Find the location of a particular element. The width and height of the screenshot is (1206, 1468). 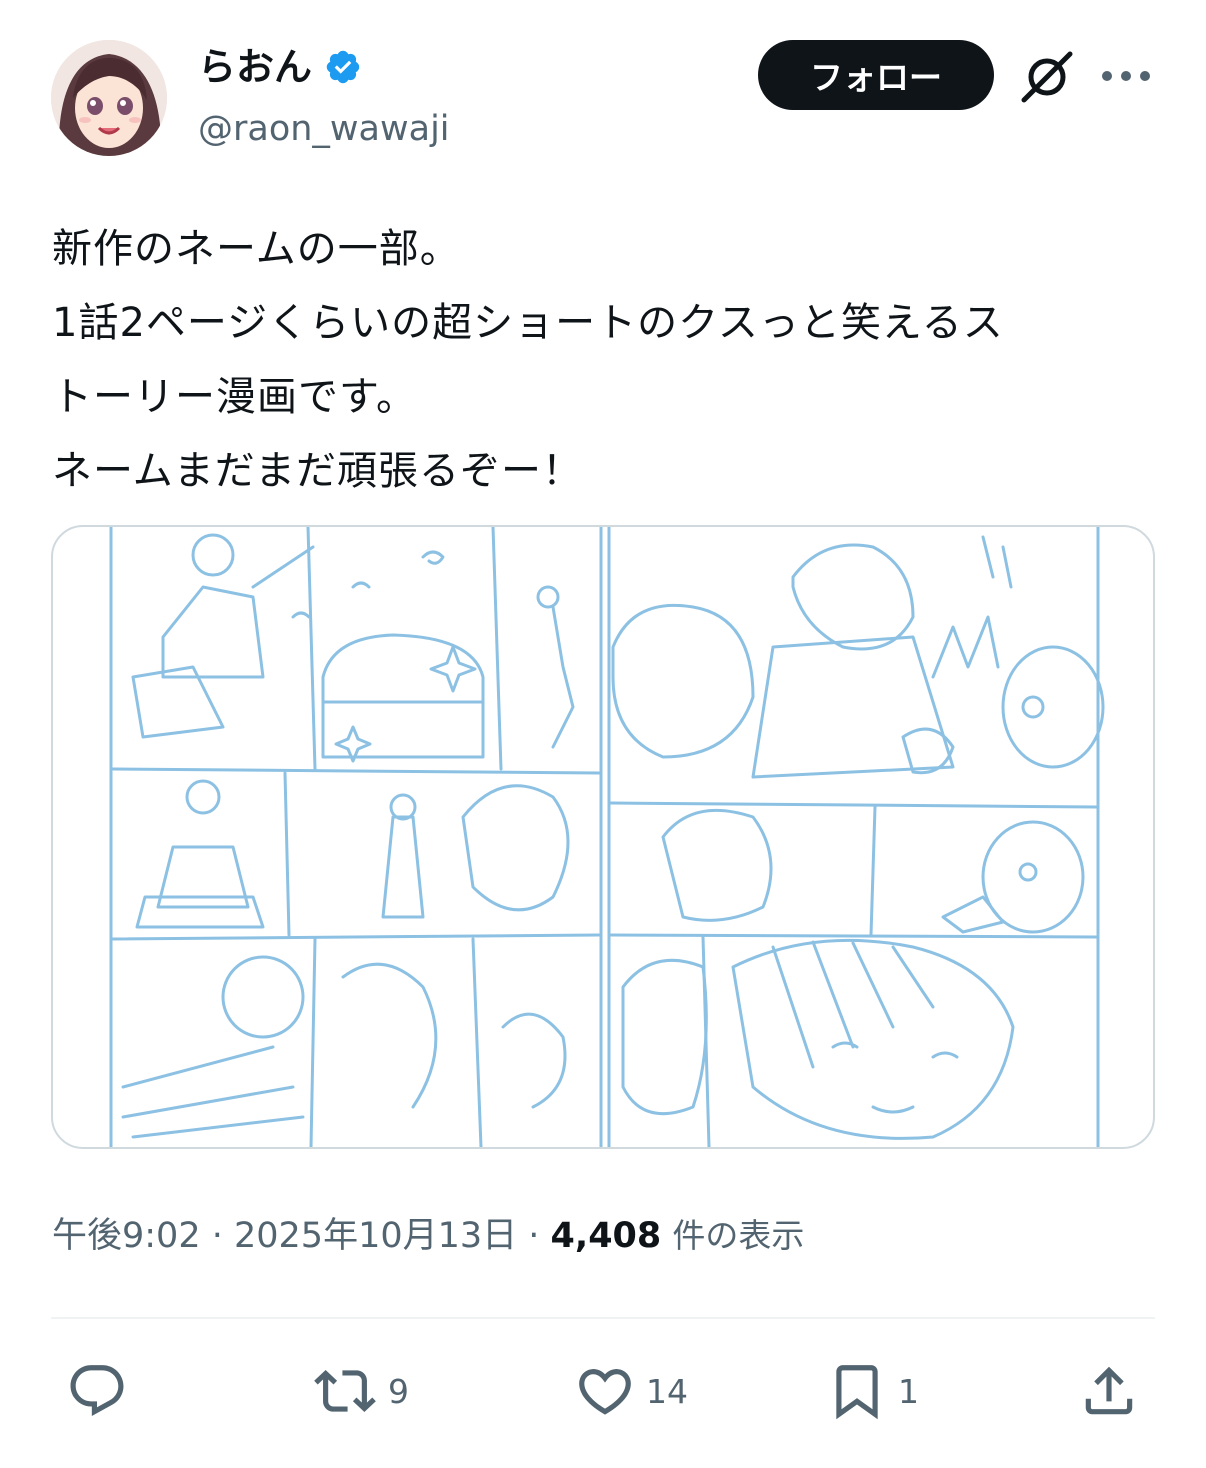

bookmark-count: 1 is located at coordinates (908, 1391).